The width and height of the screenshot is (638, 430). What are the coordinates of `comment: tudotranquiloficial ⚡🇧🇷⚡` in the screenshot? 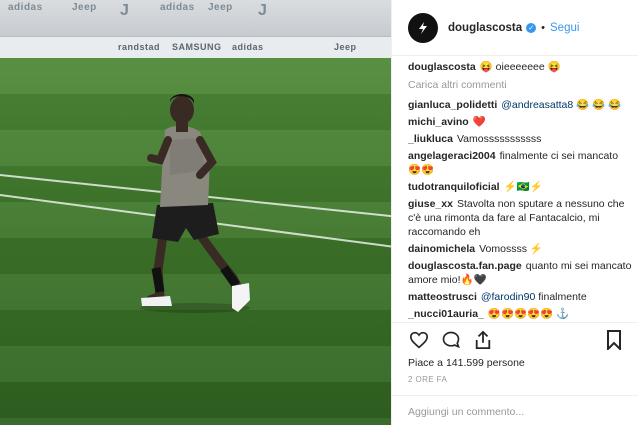 It's located at (520, 187).